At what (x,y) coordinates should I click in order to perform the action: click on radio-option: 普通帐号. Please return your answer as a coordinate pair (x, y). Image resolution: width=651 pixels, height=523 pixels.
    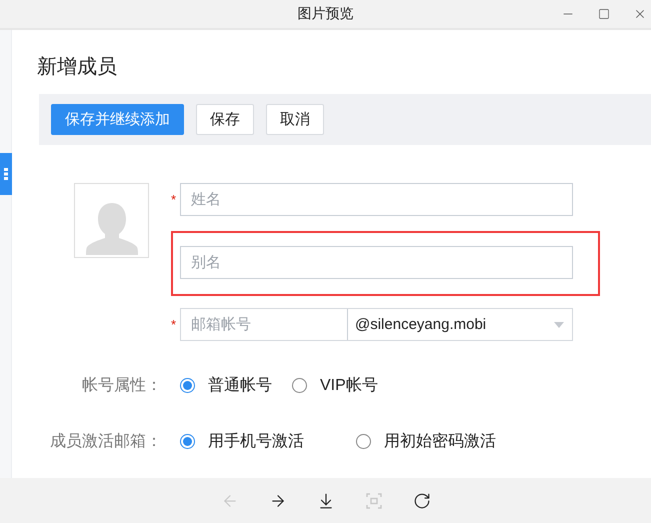
    Looking at the image, I should click on (226, 385).